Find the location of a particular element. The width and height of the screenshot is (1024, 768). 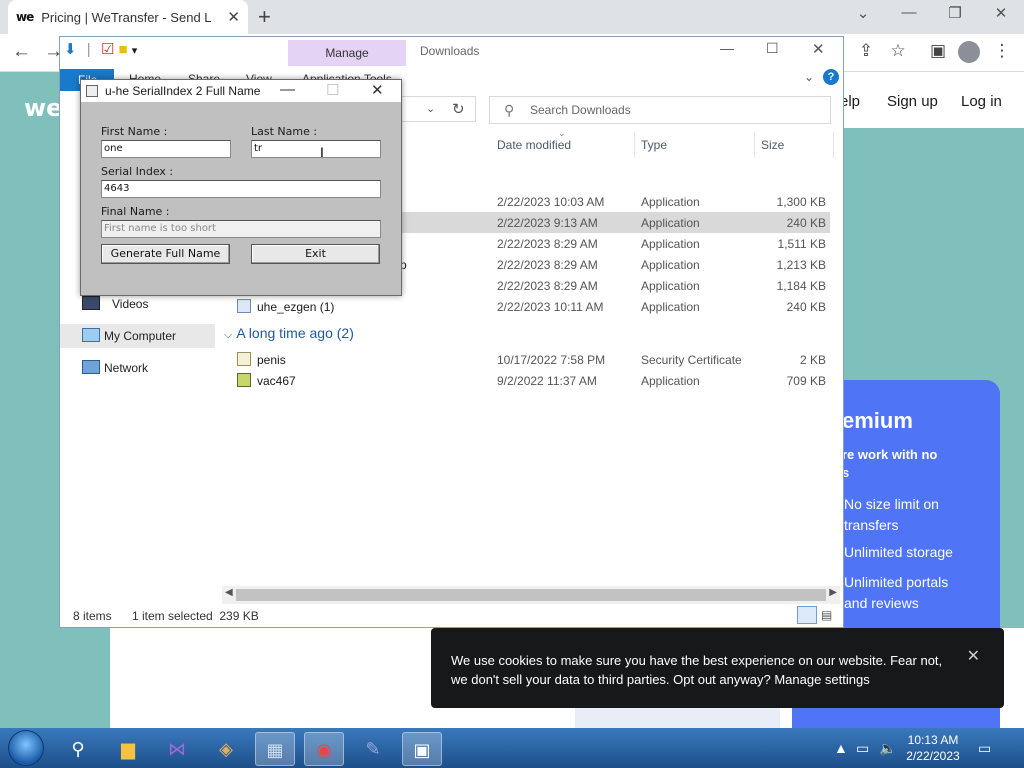

dialog-titlebar: u-he SerialIndex 2 Full Name is located at coordinates (241, 91).